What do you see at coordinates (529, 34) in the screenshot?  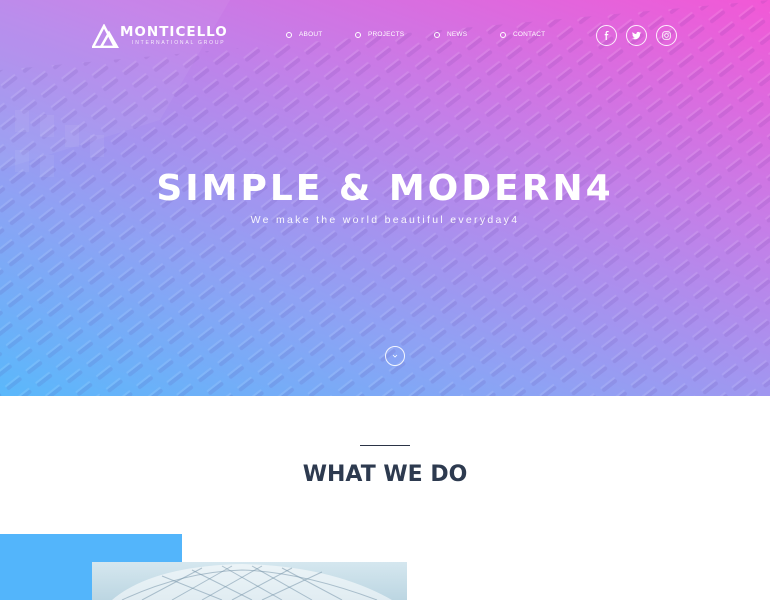 I see `nav-item-label: CONTACT` at bounding box center [529, 34].